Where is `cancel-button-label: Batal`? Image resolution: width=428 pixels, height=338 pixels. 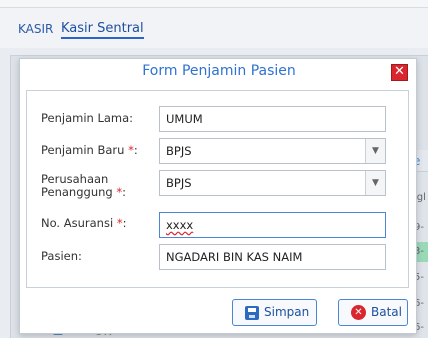
cancel-button-label: Batal is located at coordinates (386, 312).